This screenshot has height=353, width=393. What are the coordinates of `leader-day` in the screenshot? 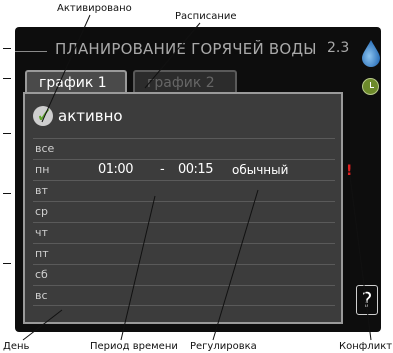 It's located at (42, 325).